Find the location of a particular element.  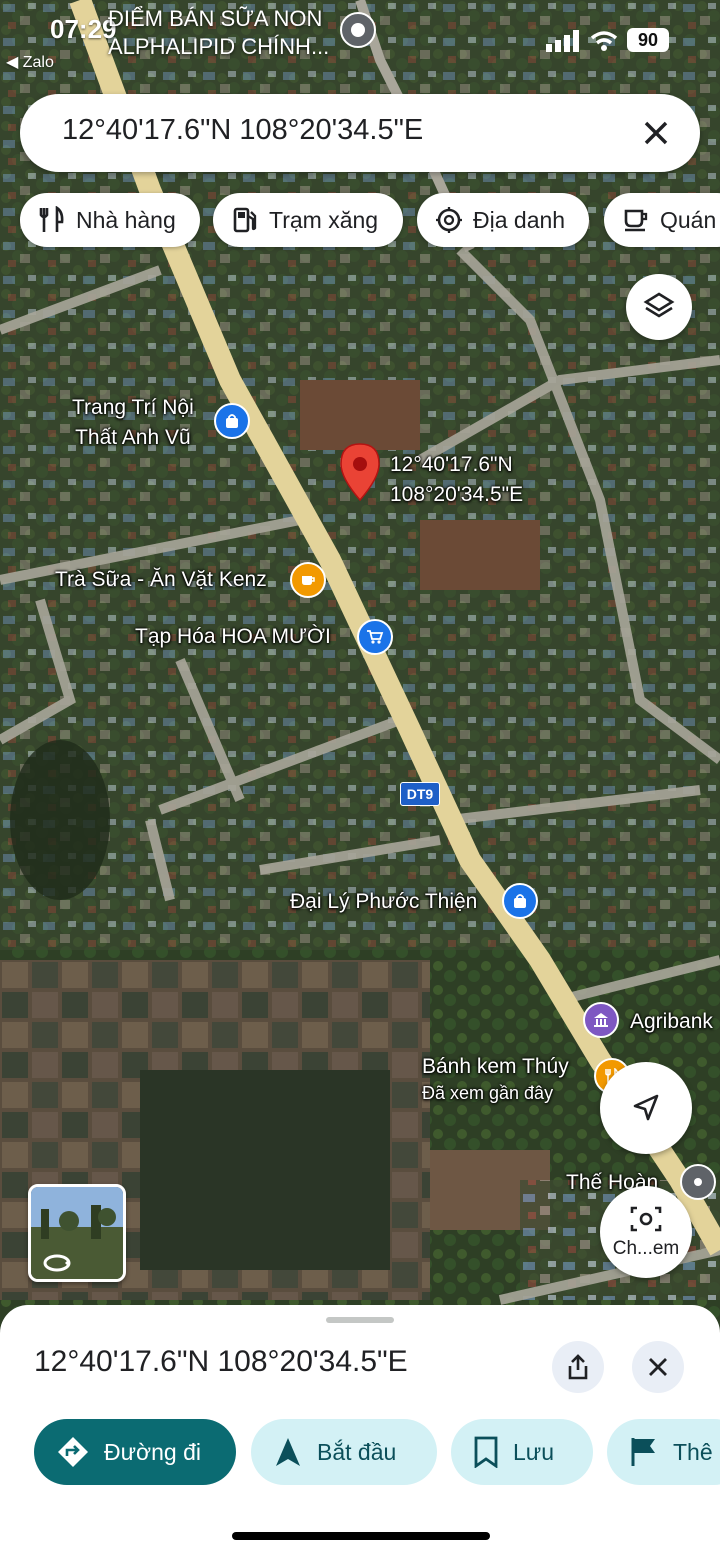

share-button is located at coordinates (578, 1367).